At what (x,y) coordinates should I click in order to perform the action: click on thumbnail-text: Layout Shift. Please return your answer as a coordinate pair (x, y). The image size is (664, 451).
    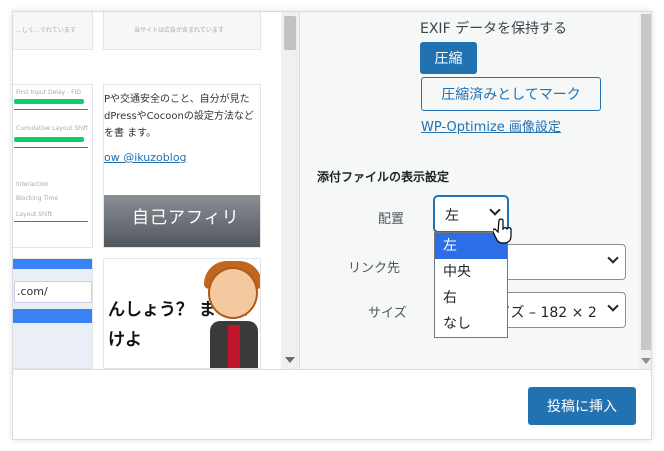
    Looking at the image, I should click on (34, 214).